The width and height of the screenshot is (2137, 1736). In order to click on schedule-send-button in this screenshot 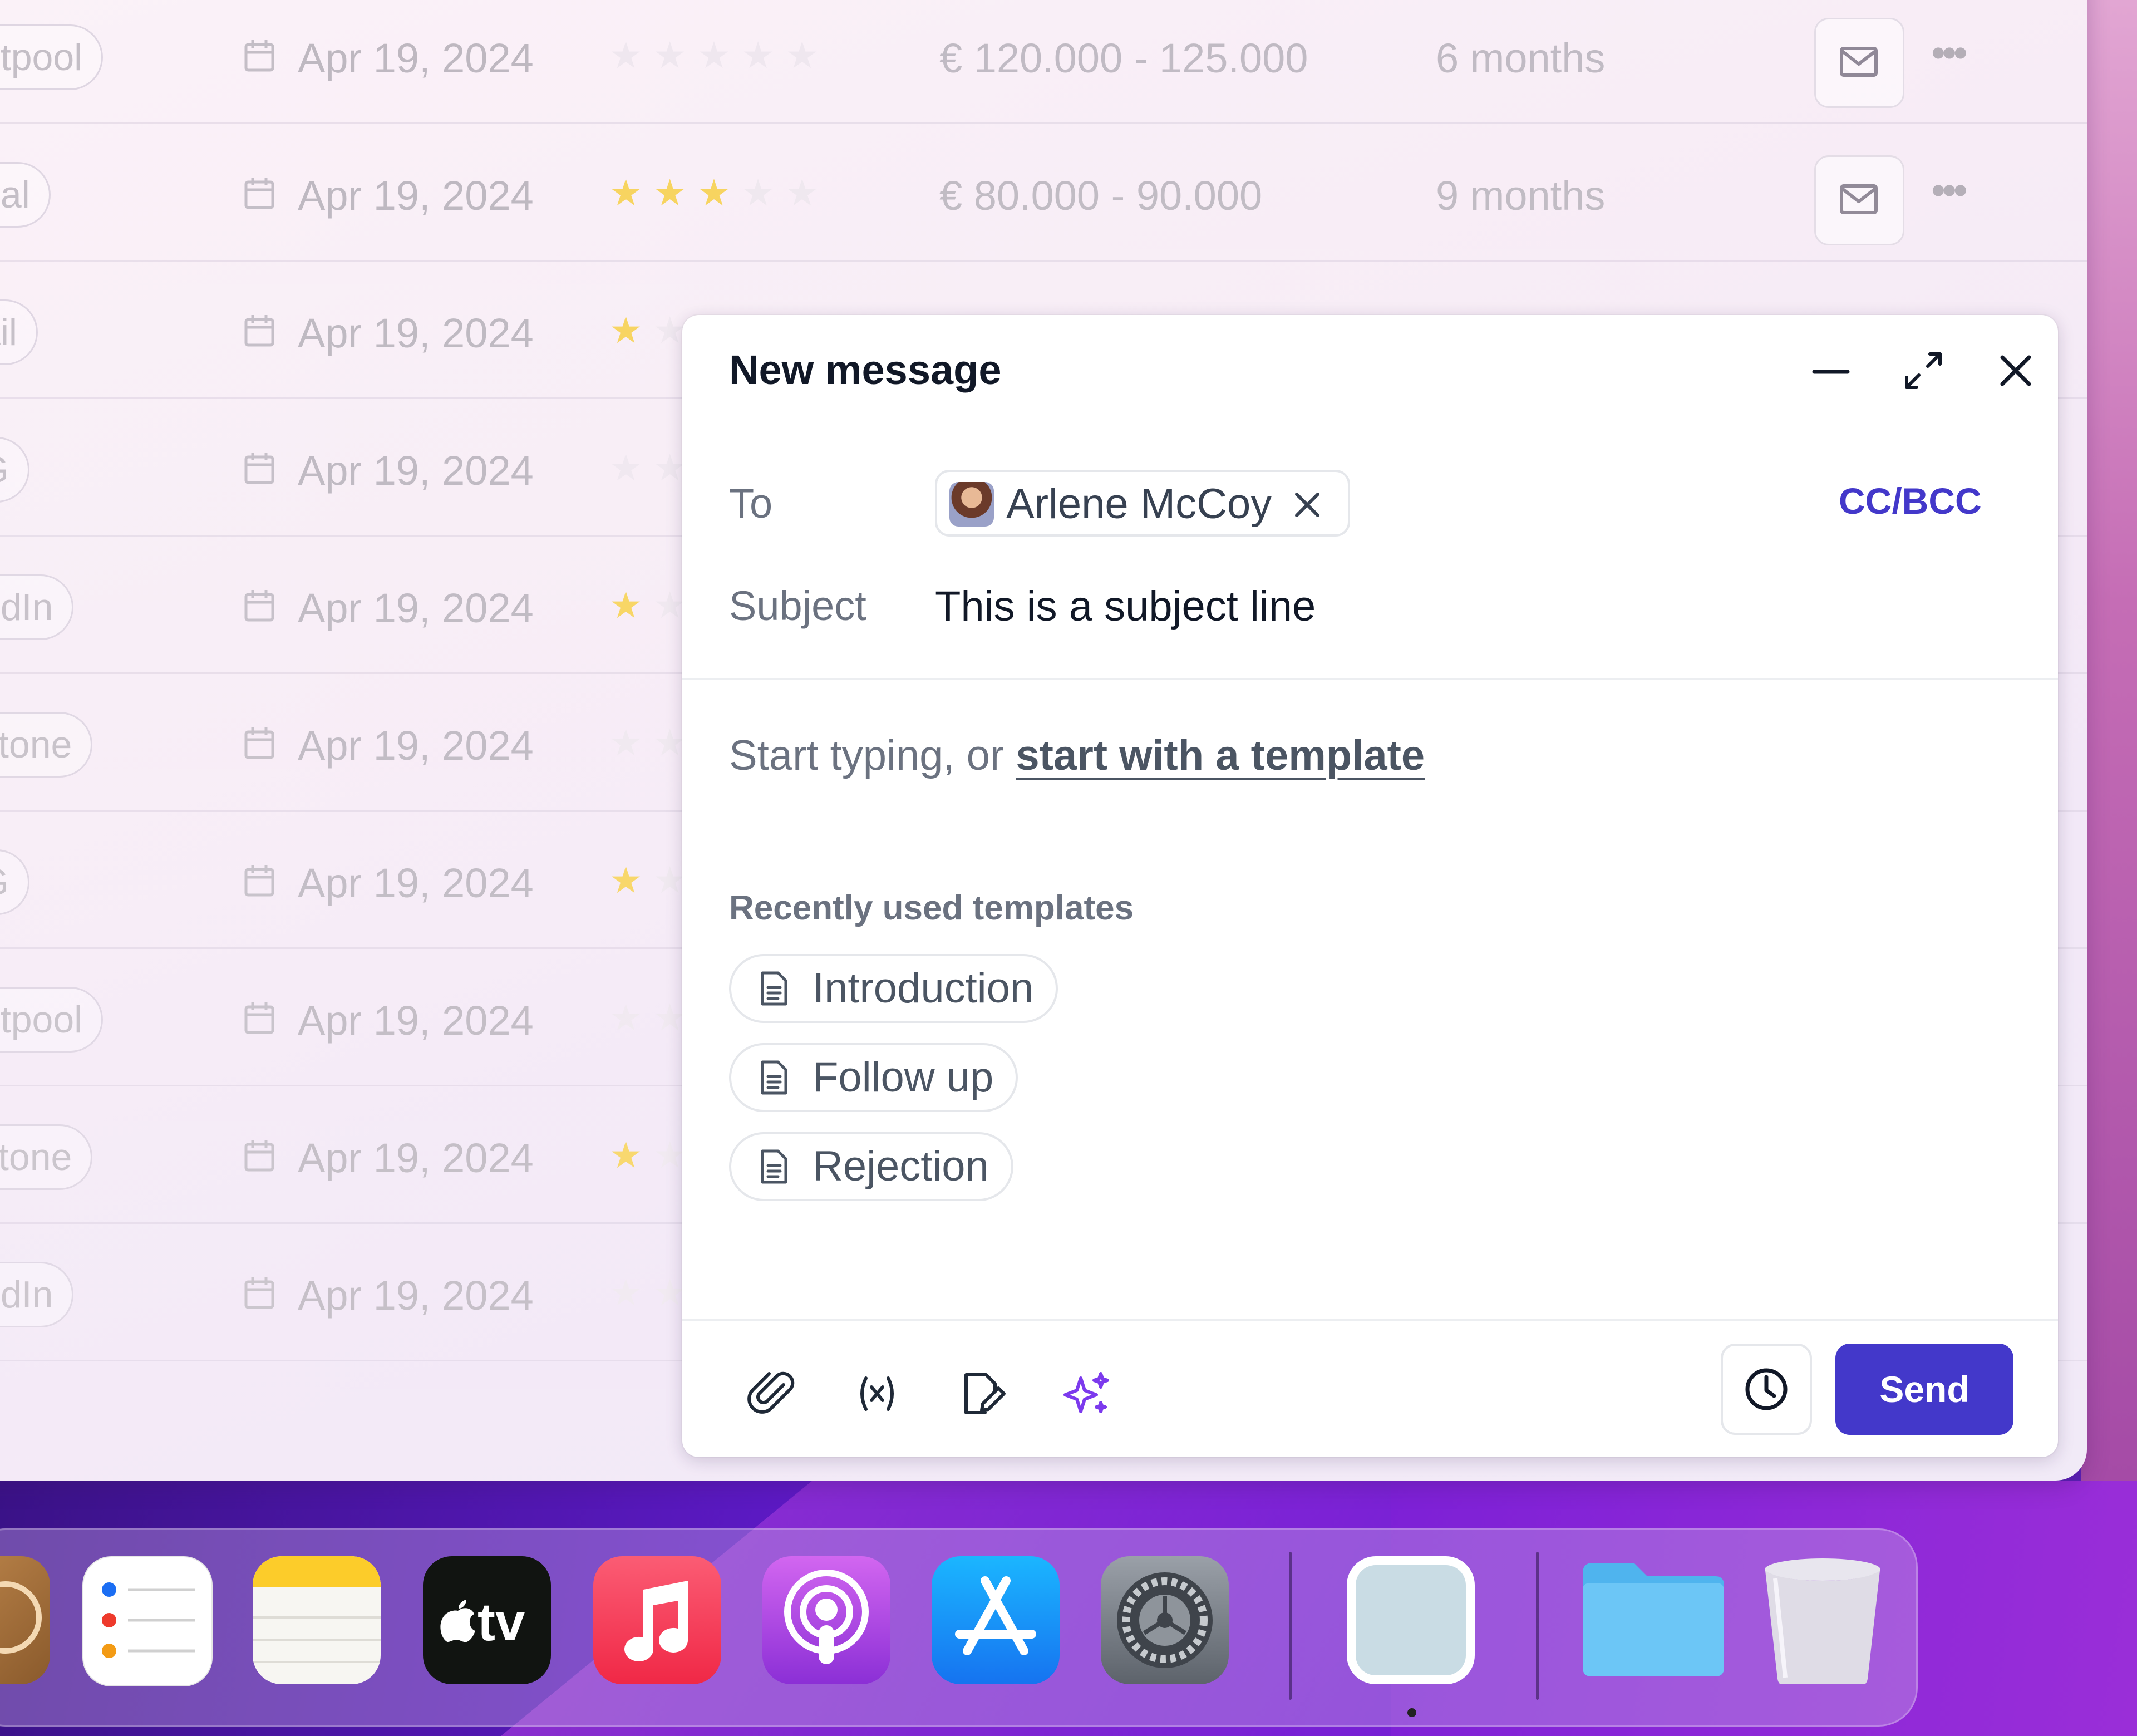, I will do `click(1766, 1389)`.